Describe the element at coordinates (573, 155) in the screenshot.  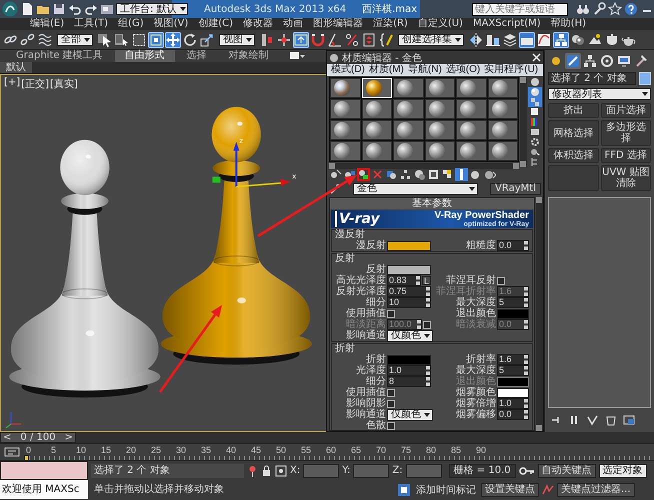
I see `modifier-button: 体积选择` at that location.